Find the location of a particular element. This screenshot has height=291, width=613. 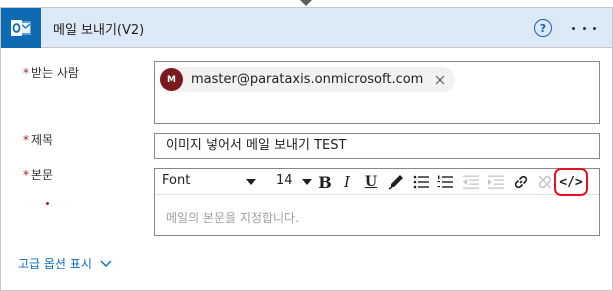

link-icon is located at coordinates (521, 182).